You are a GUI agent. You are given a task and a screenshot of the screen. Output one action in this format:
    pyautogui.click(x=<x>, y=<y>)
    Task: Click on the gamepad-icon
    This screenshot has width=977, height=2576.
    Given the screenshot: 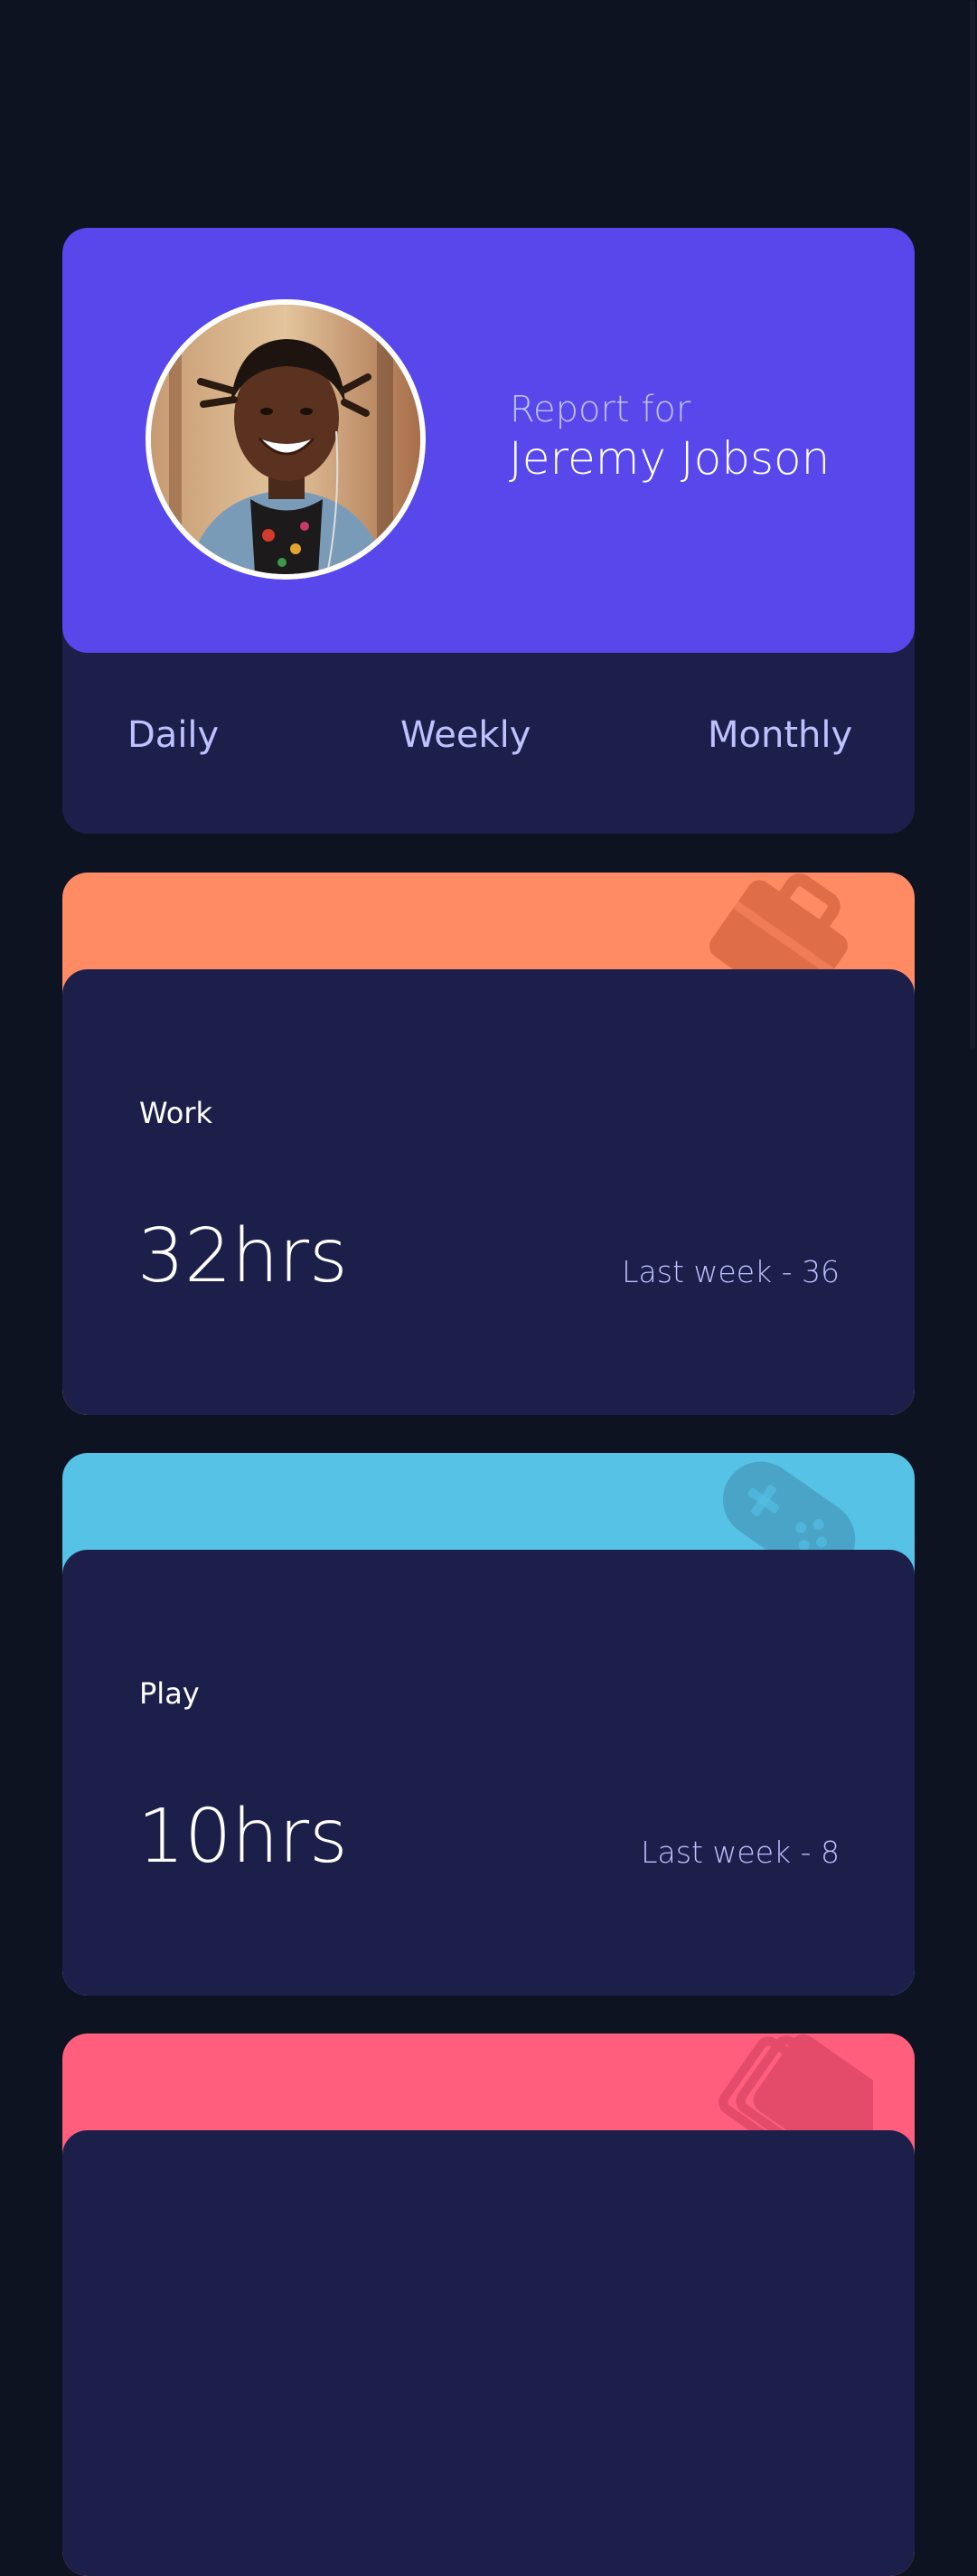 What is the action you would take?
    pyautogui.click(x=782, y=1515)
    